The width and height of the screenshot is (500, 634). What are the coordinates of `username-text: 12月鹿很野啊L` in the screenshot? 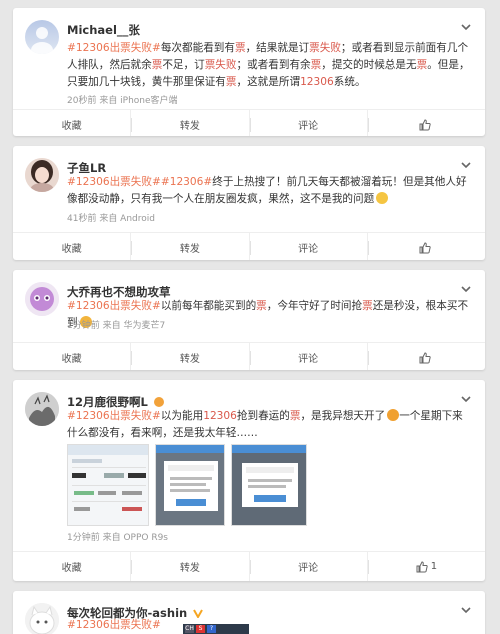 It's located at (107, 402).